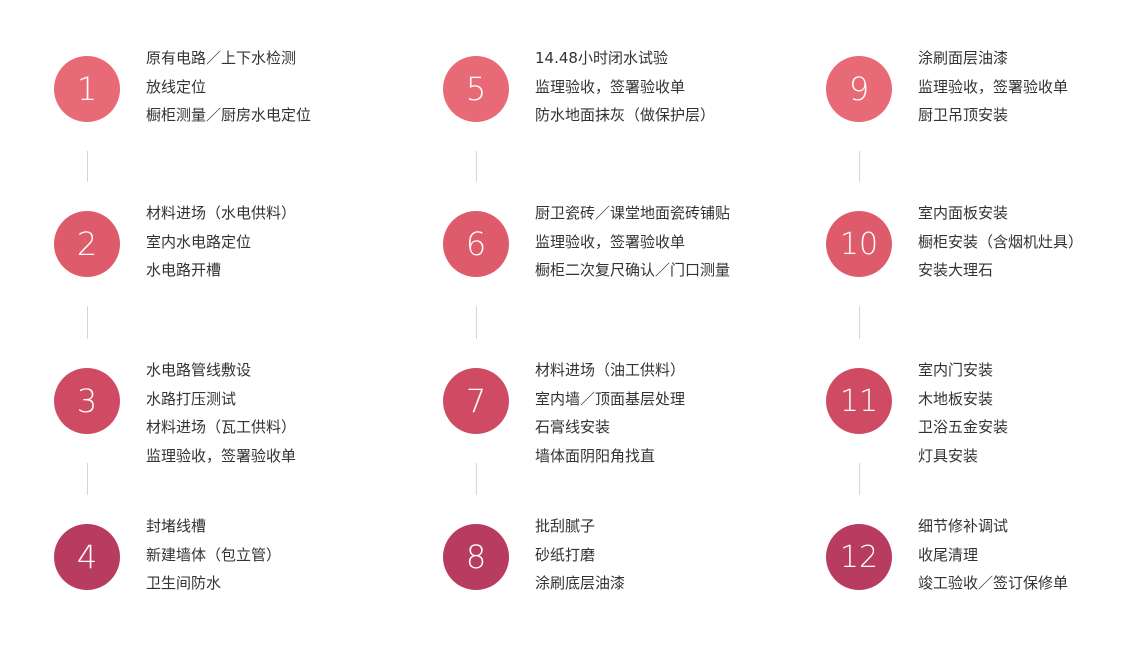  Describe the element at coordinates (956, 270) in the screenshot. I see `step-task-item: 安装大理石` at that location.